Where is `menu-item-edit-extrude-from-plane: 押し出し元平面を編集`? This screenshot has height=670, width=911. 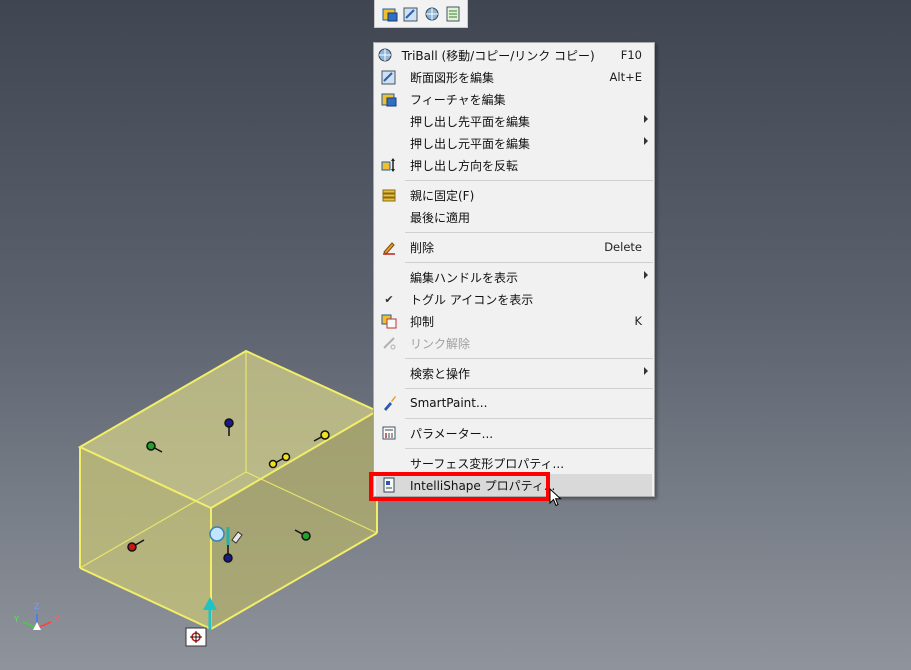
menu-item-edit-extrude-from-plane: 押し出し元平面を編集 is located at coordinates (514, 143).